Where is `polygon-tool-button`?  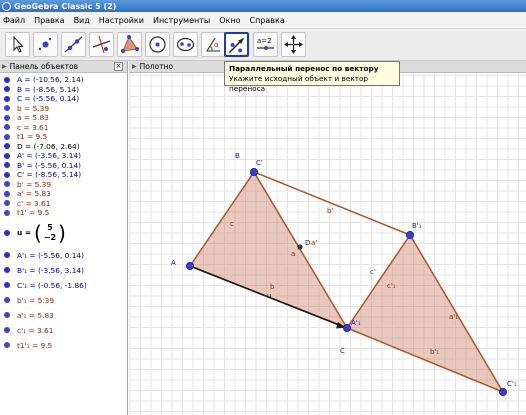
polygon-tool-button is located at coordinates (129, 44).